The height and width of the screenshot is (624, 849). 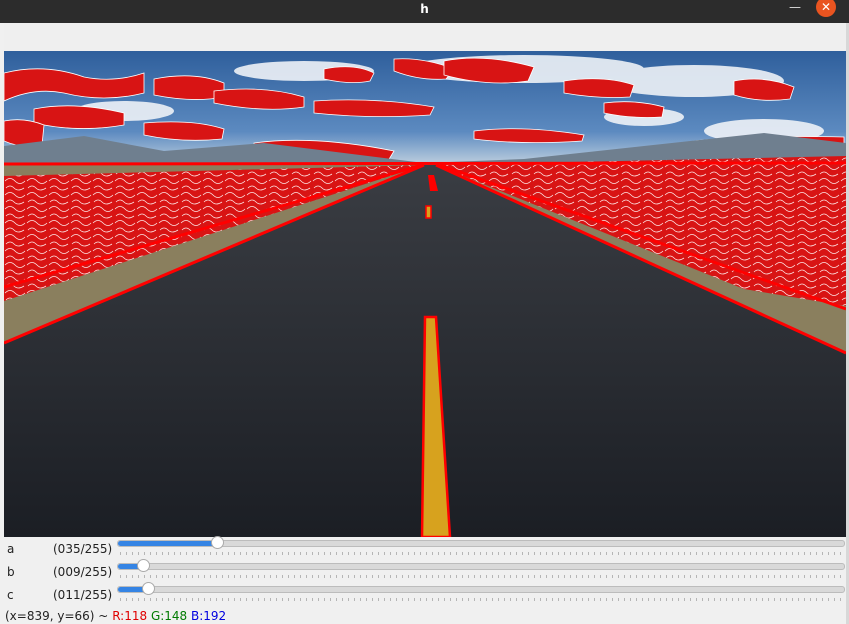 I want to click on trackbar-b: b (009/255), so click(x=425, y=571).